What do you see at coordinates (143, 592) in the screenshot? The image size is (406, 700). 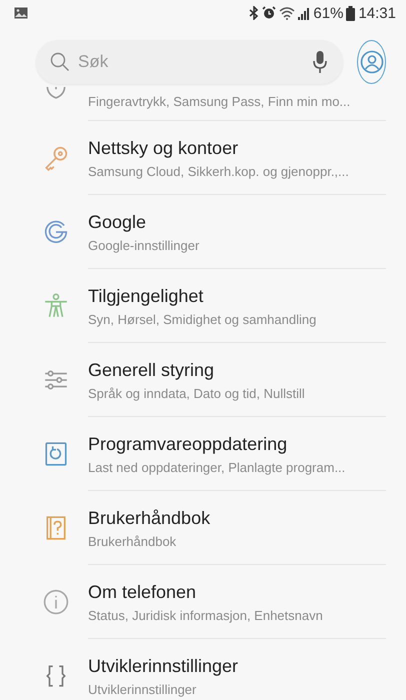 I see `item-title: Om telefonen` at bounding box center [143, 592].